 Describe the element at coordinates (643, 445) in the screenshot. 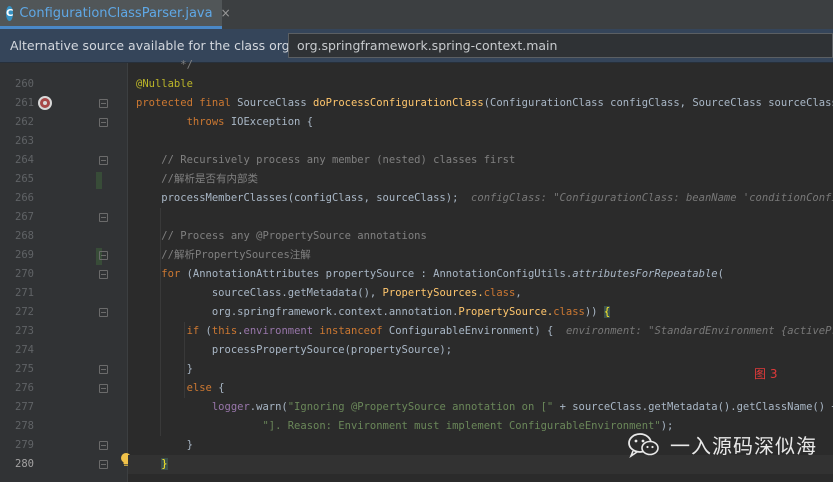

I see `wechat-icon` at that location.